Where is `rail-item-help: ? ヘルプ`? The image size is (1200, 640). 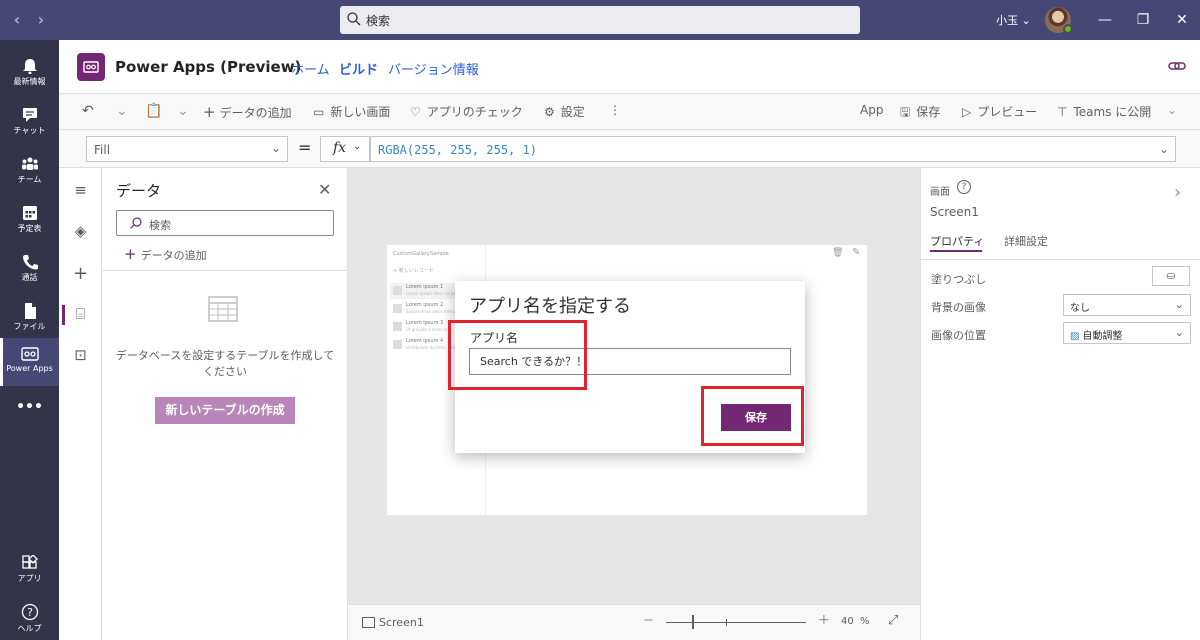
rail-item-help: ? ヘルプ is located at coordinates (29, 617).